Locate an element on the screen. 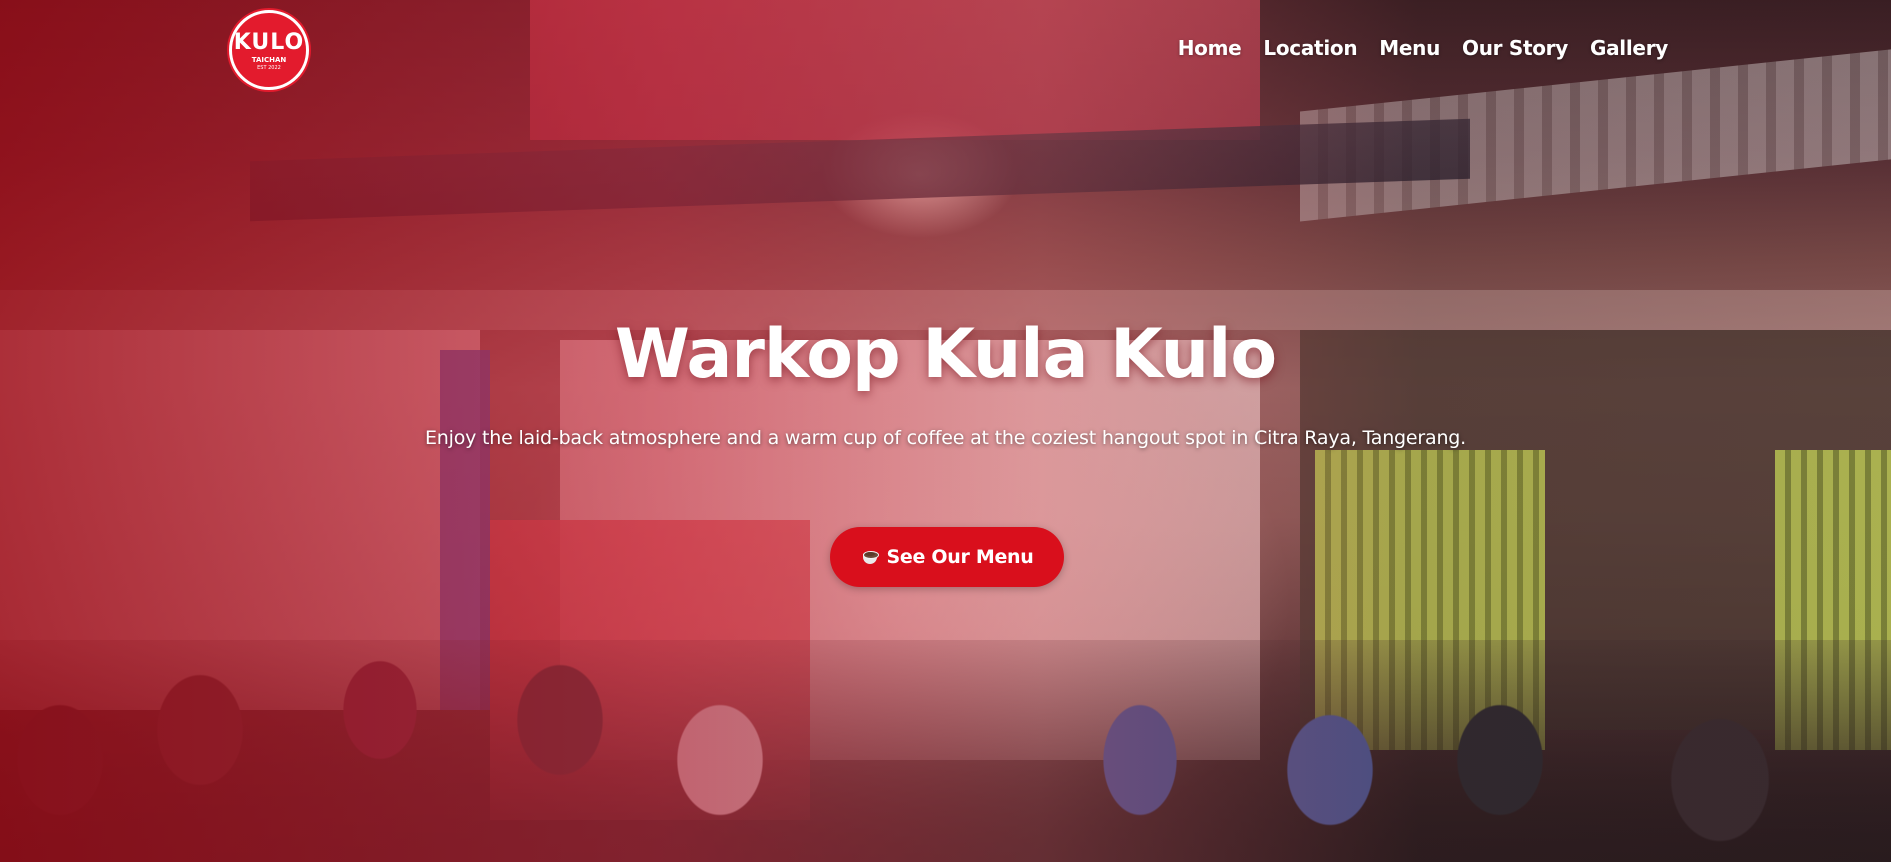  nav-menu-link: Menu is located at coordinates (1409, 48).